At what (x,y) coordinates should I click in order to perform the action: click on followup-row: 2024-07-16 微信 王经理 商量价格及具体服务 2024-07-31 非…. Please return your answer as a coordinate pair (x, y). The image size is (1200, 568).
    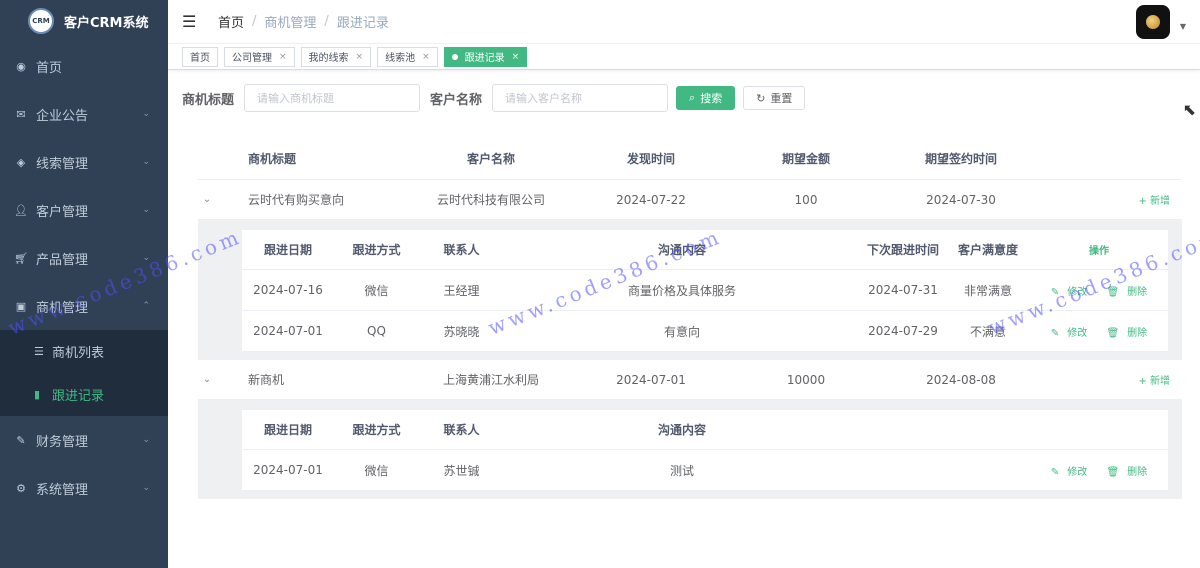
    Looking at the image, I should click on (705, 290).